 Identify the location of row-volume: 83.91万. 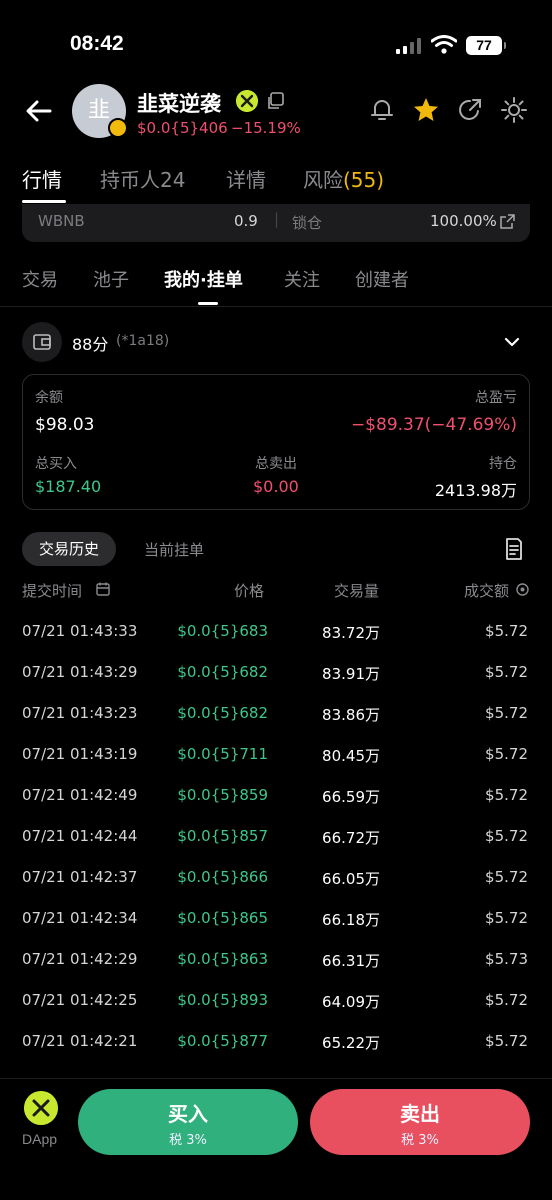
(351, 674).